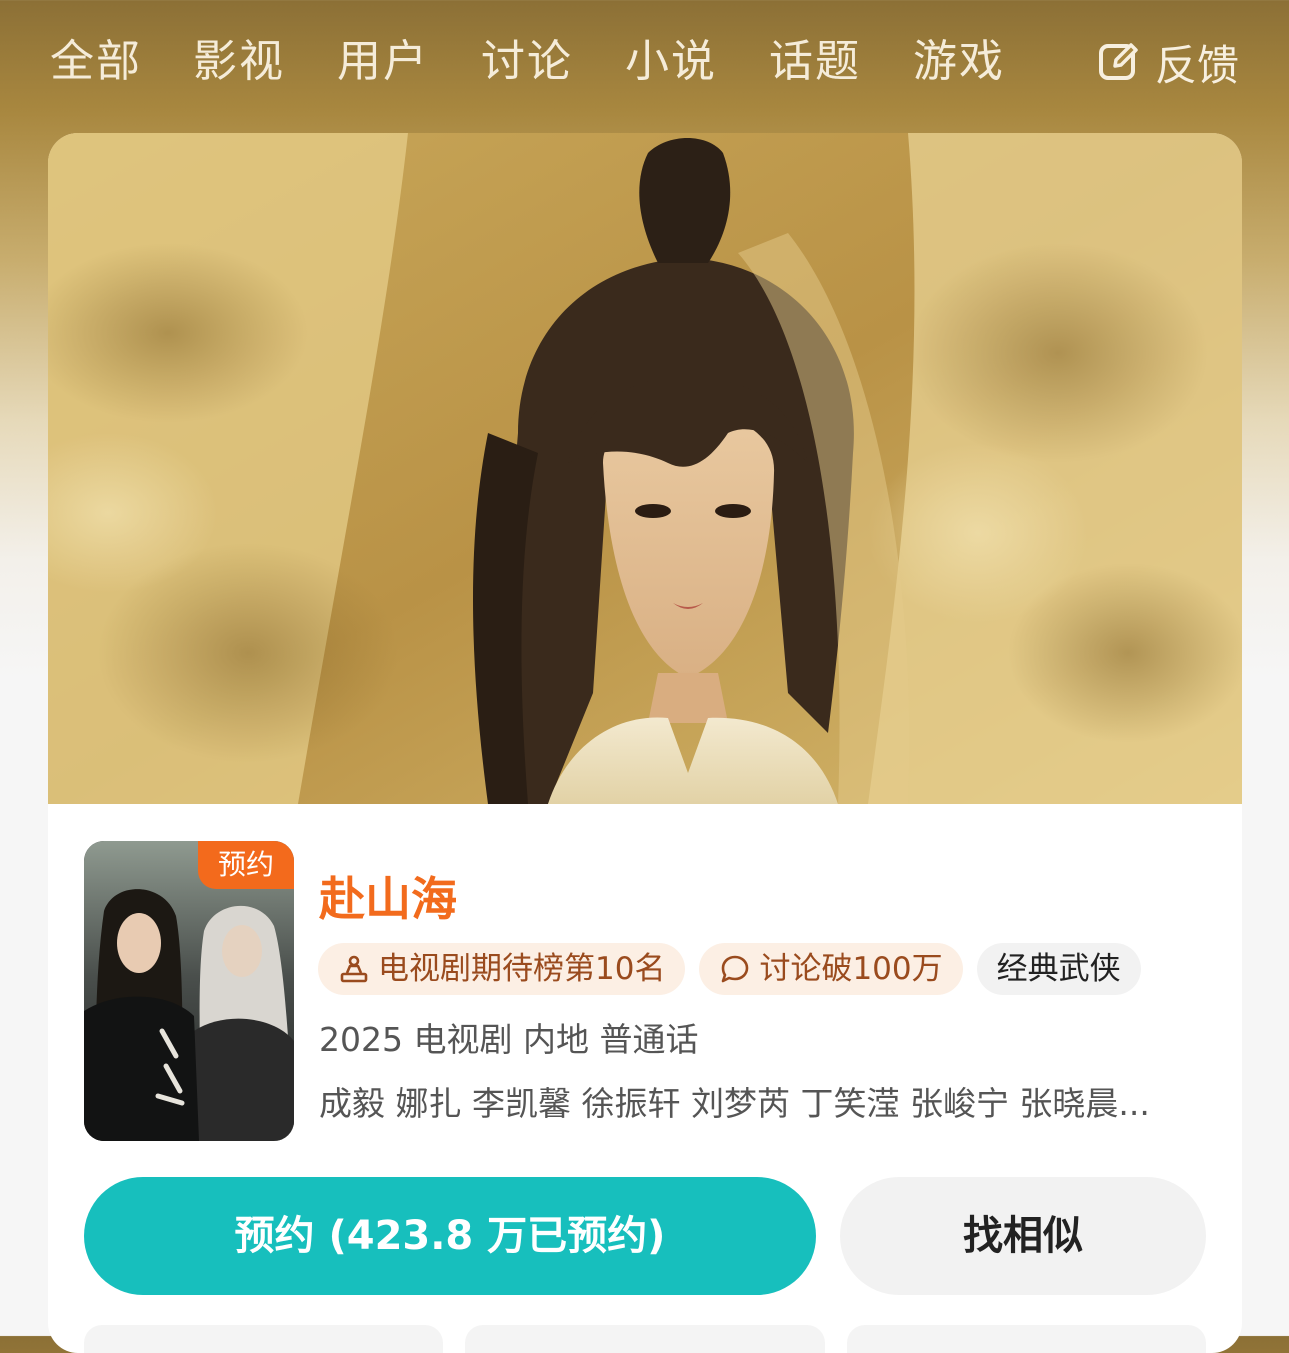 Image resolution: width=1289 pixels, height=1353 pixels. What do you see at coordinates (354, 969) in the screenshot?
I see `ranking-icon` at bounding box center [354, 969].